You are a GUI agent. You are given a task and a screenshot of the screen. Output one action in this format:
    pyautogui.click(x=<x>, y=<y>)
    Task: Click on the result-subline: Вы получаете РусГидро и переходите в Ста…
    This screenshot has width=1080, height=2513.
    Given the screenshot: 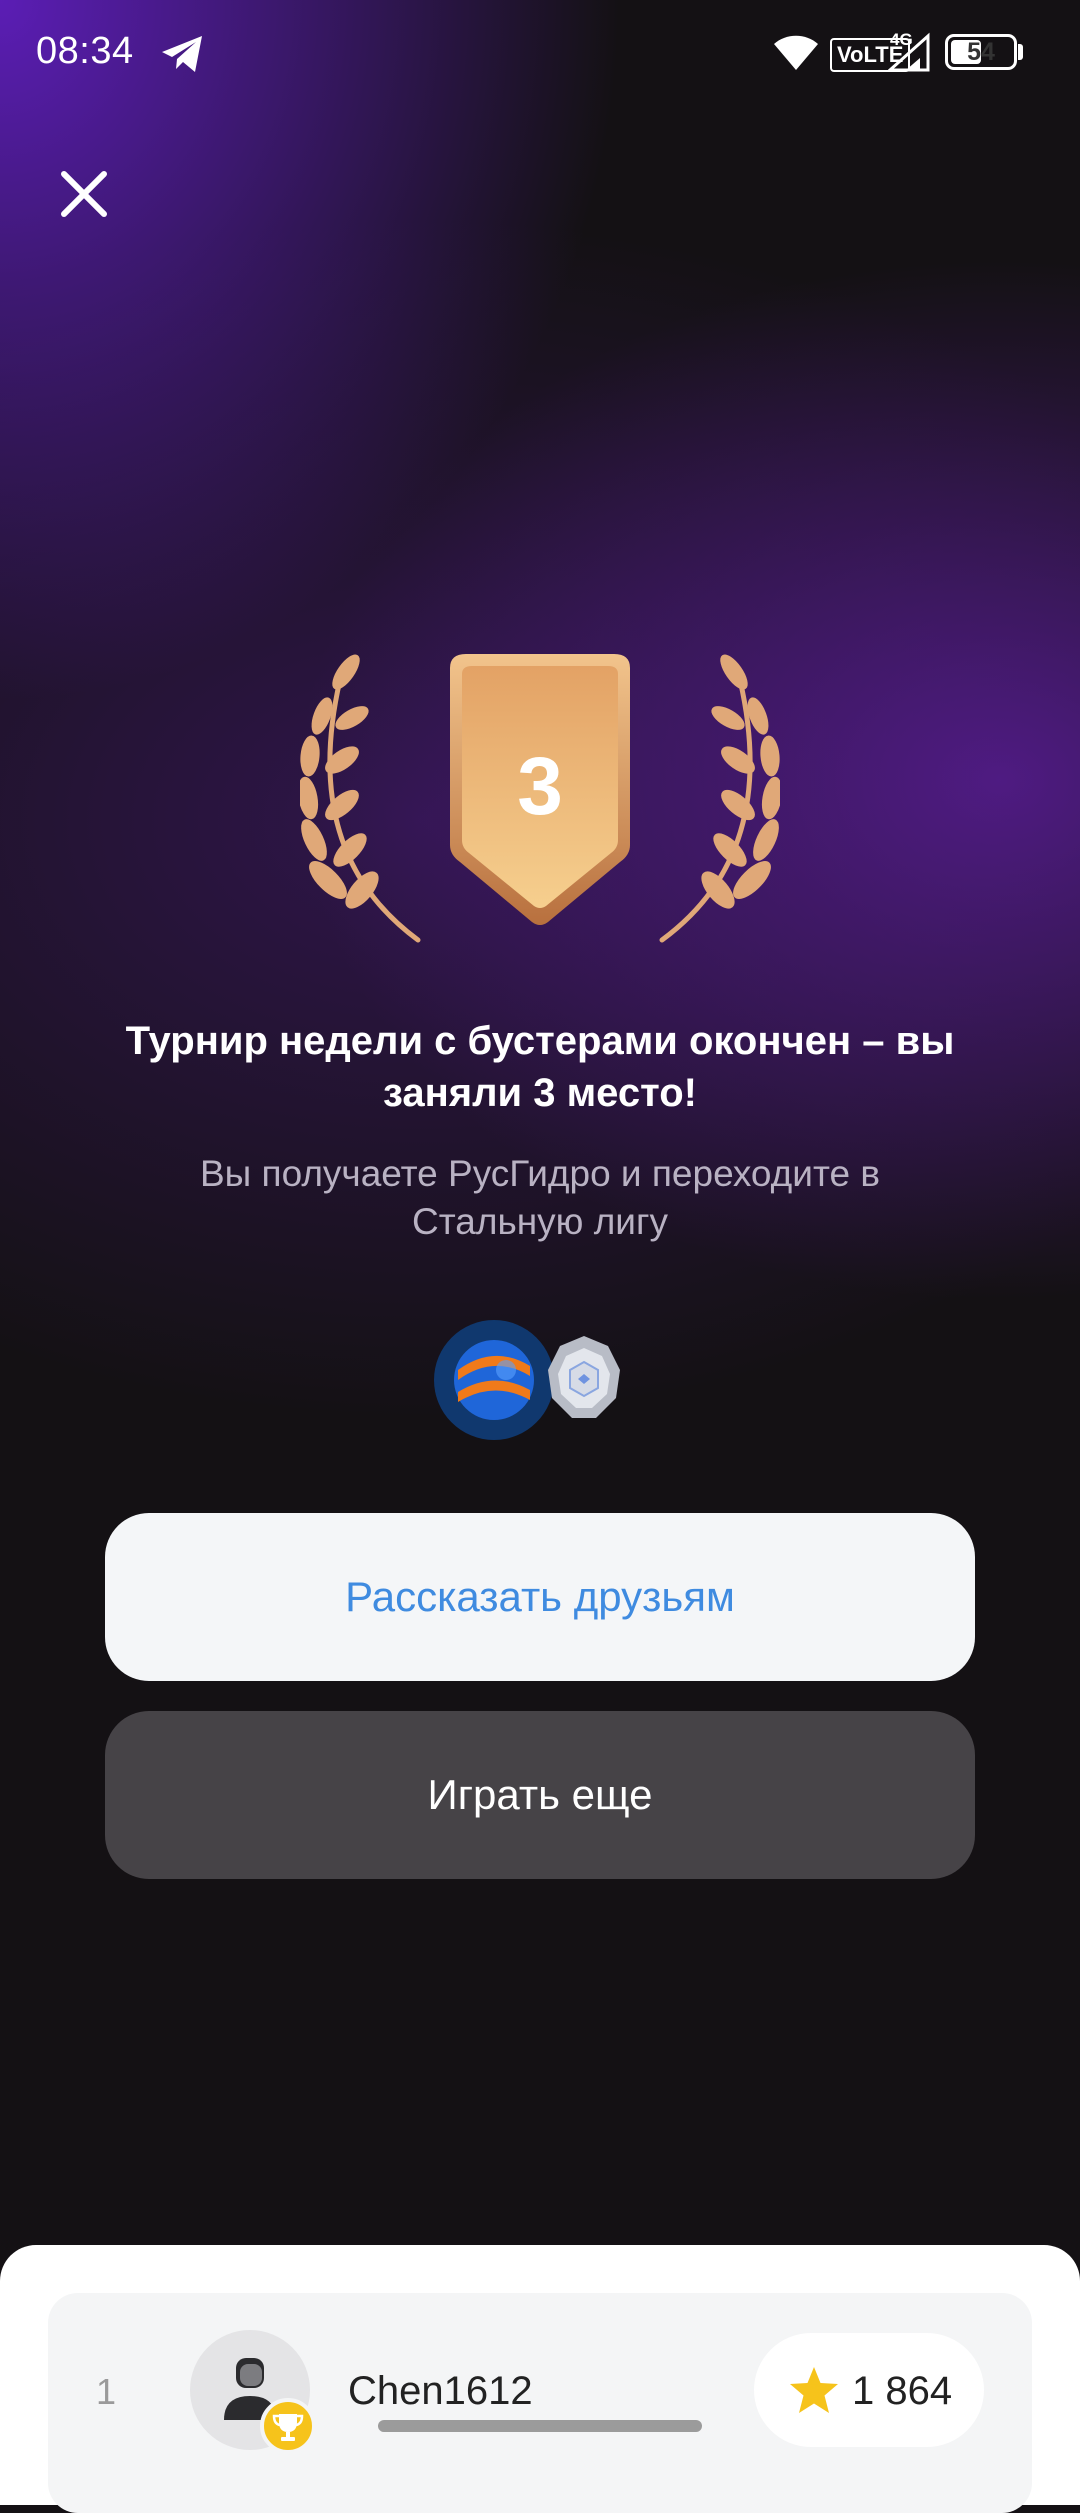 What is the action you would take?
    pyautogui.click(x=539, y=1197)
    